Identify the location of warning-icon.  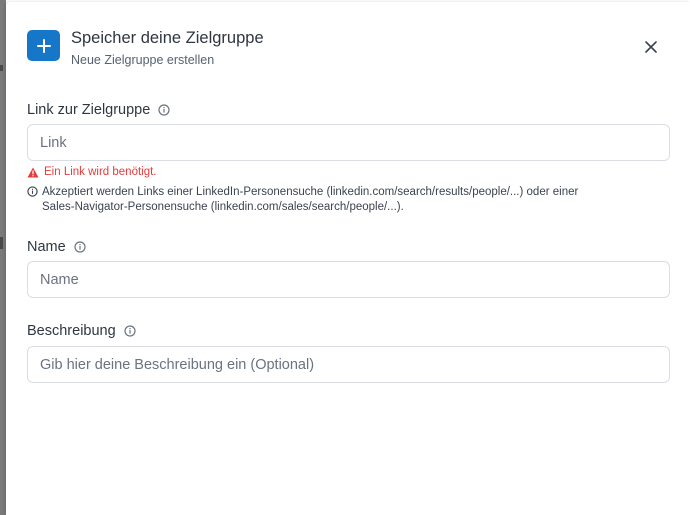
(33, 172).